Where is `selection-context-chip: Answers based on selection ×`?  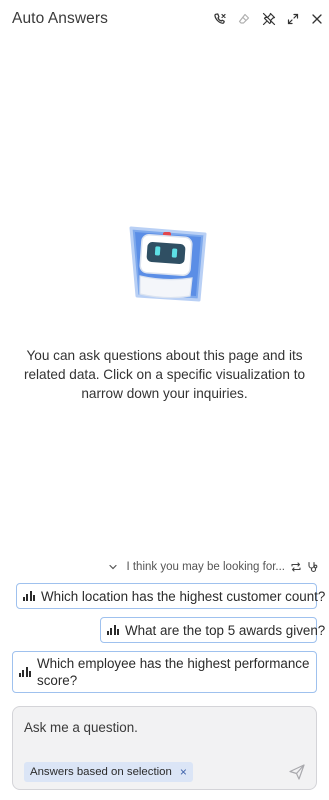
selection-context-chip: Answers based on selection × is located at coordinates (108, 772).